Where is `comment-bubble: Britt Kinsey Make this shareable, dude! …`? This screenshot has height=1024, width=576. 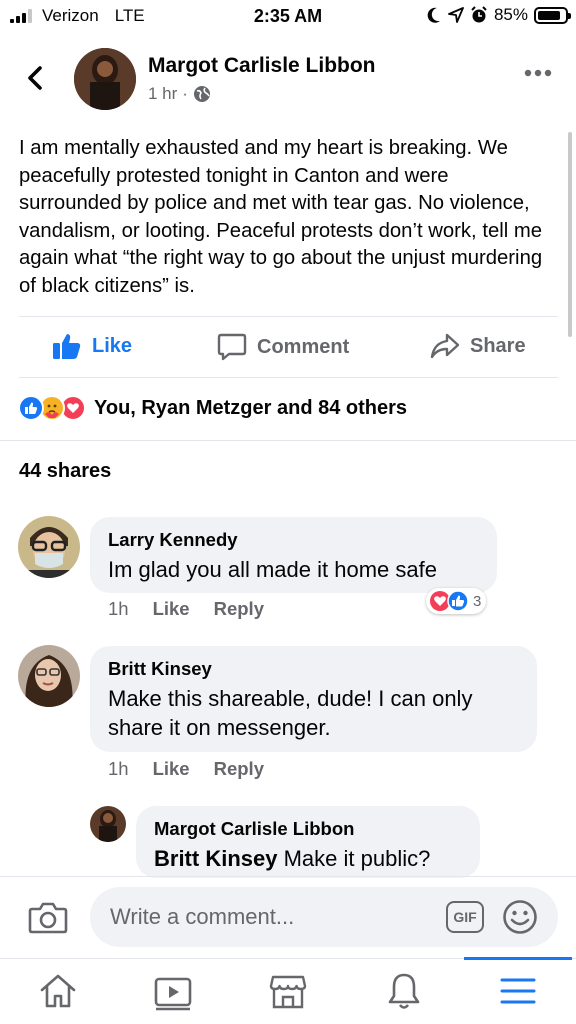
comment-bubble: Britt Kinsey Make this shareable, dude! … is located at coordinates (313, 699).